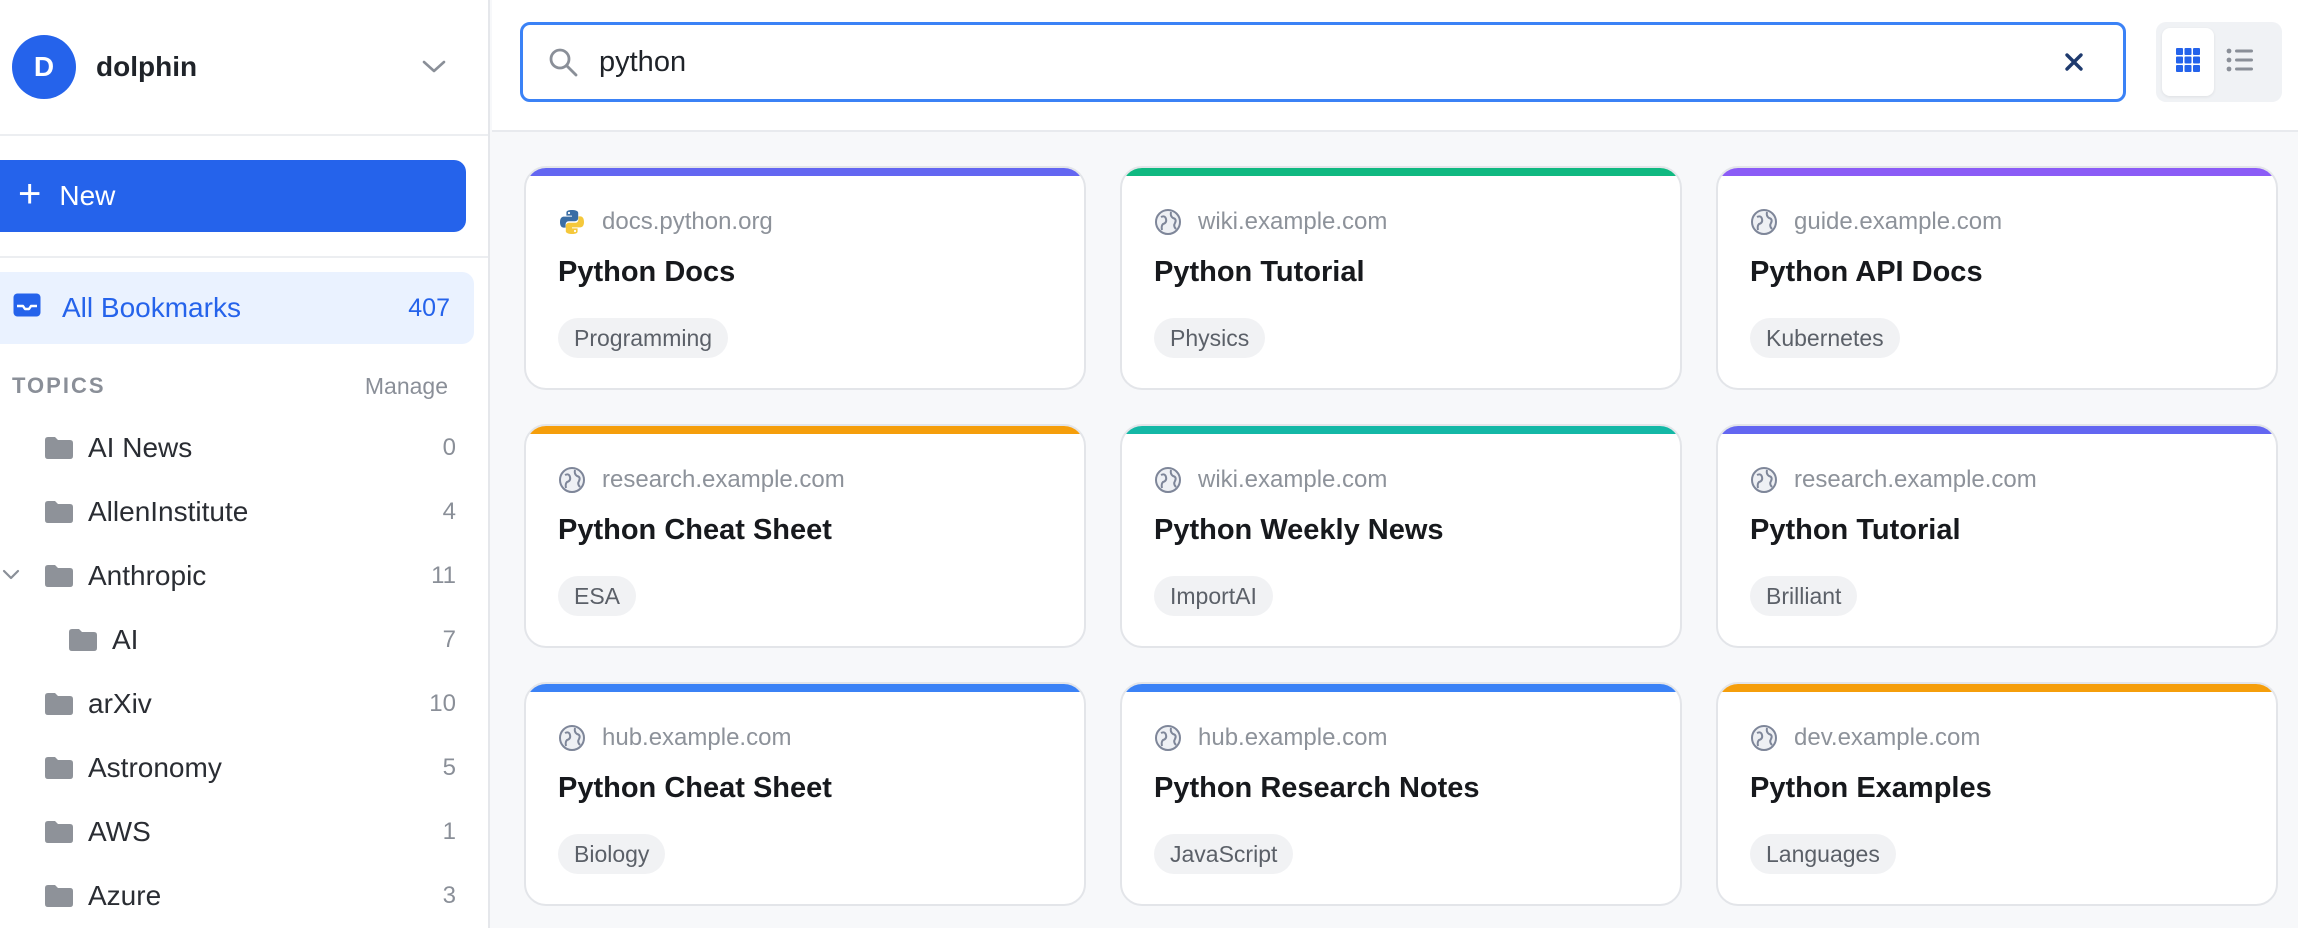 The height and width of the screenshot is (928, 2298). I want to click on manage-topics-link: Manage, so click(406, 386).